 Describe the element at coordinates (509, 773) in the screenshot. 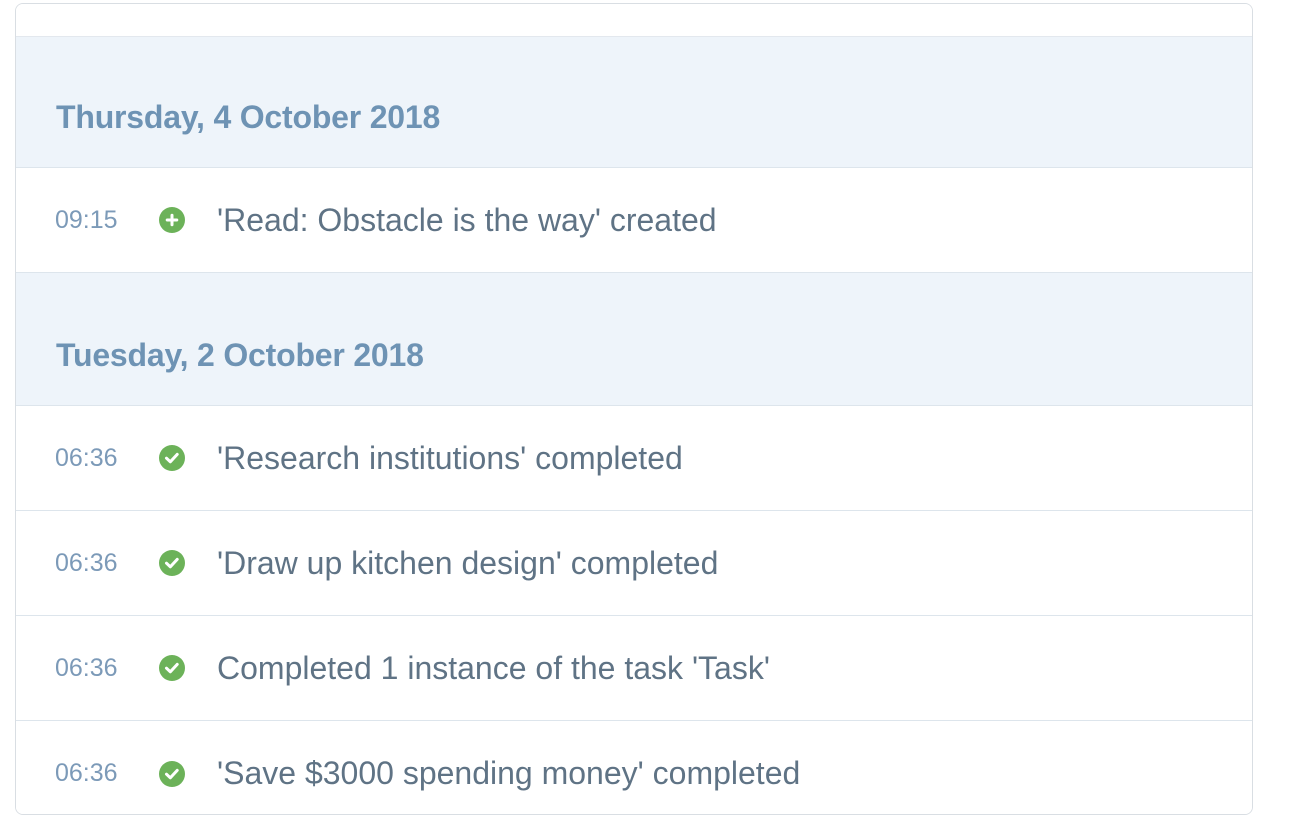

I see `event-description: 'Save $3000 spending money' completed` at that location.